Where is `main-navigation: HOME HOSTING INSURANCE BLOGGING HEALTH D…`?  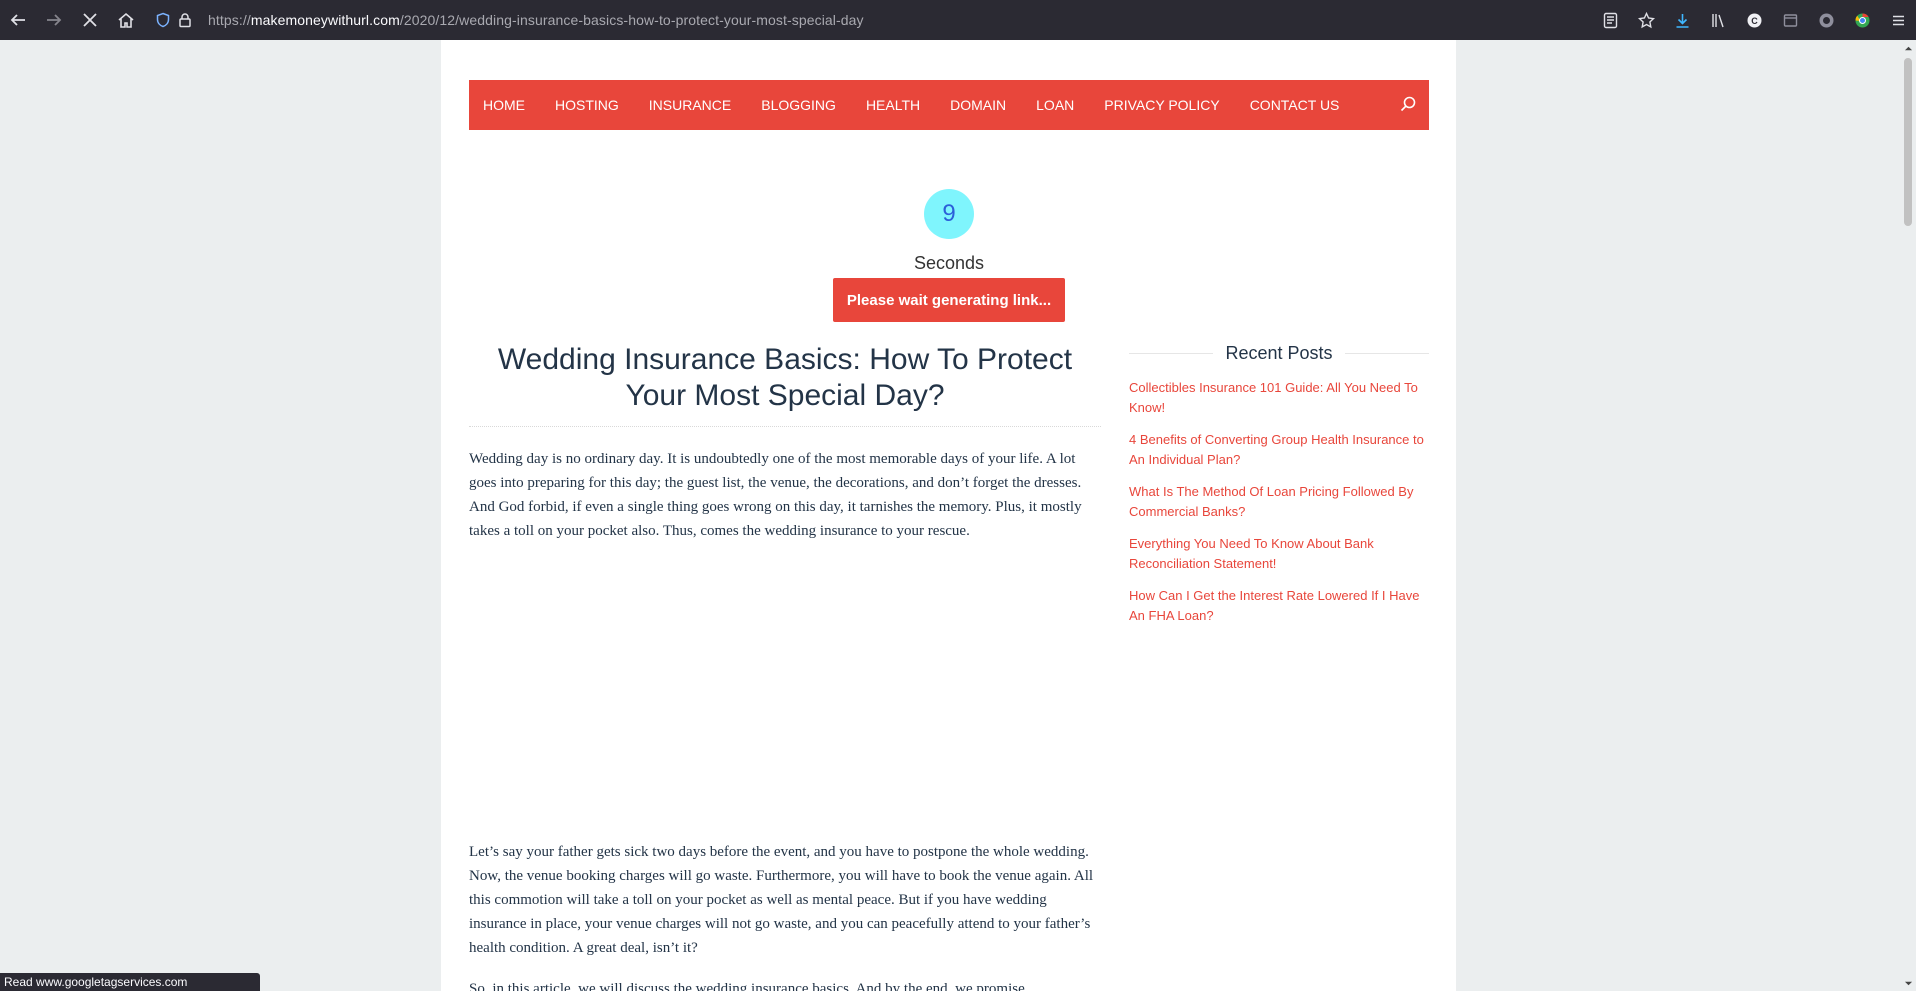 main-navigation: HOME HOSTING INSURANCE BLOGGING HEALTH D… is located at coordinates (949, 105).